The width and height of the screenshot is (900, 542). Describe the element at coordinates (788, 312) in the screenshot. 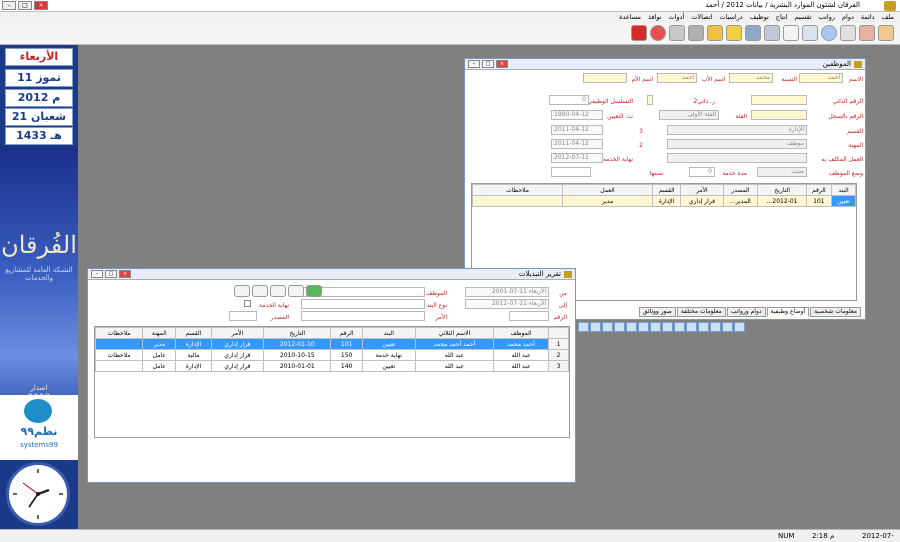

I see `tab-job-status: أوضاع وظيفية` at that location.